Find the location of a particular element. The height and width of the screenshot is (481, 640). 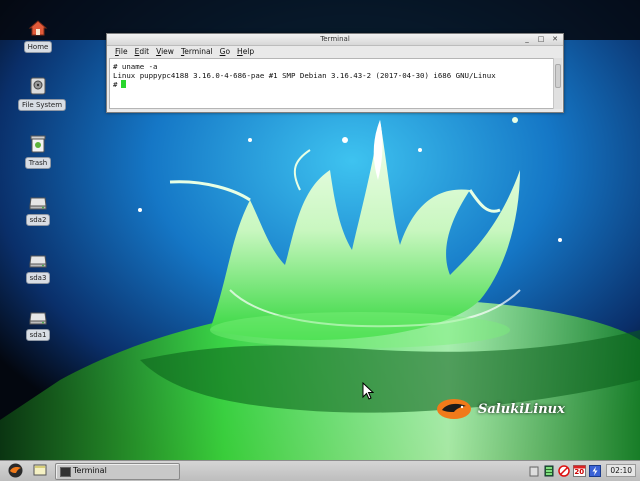

network-icon is located at coordinates (549, 471).